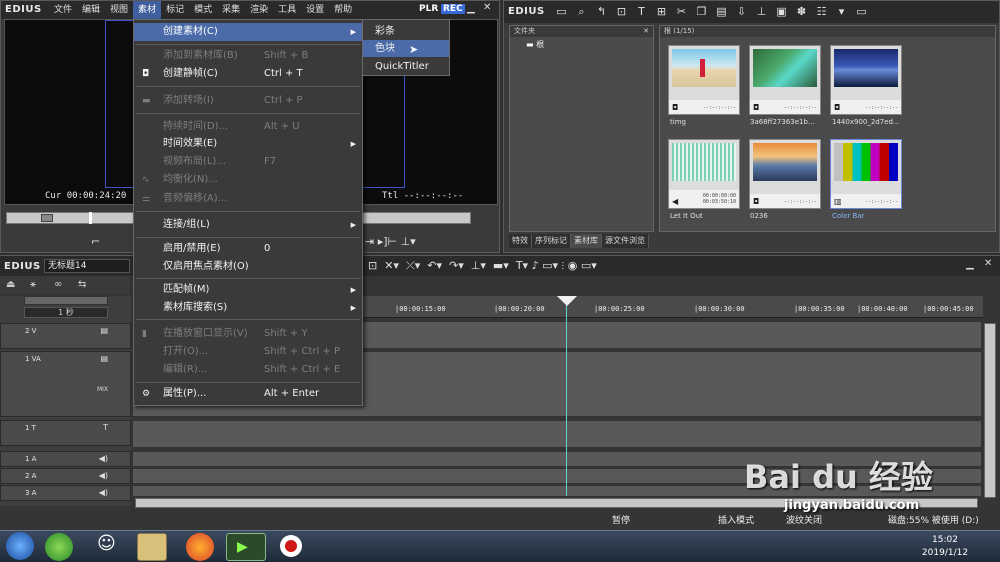  Describe the element at coordinates (175, 10) in the screenshot. I see `menu-marker: 标记` at that location.